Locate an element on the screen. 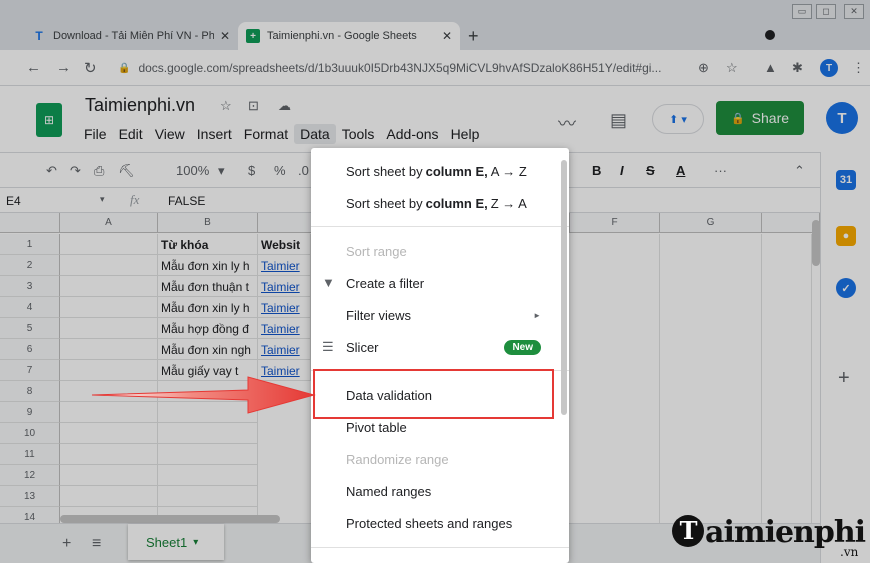 This screenshot has width=870, height=563. extensions-puzzle-icon: ✱ is located at coordinates (797, 68).